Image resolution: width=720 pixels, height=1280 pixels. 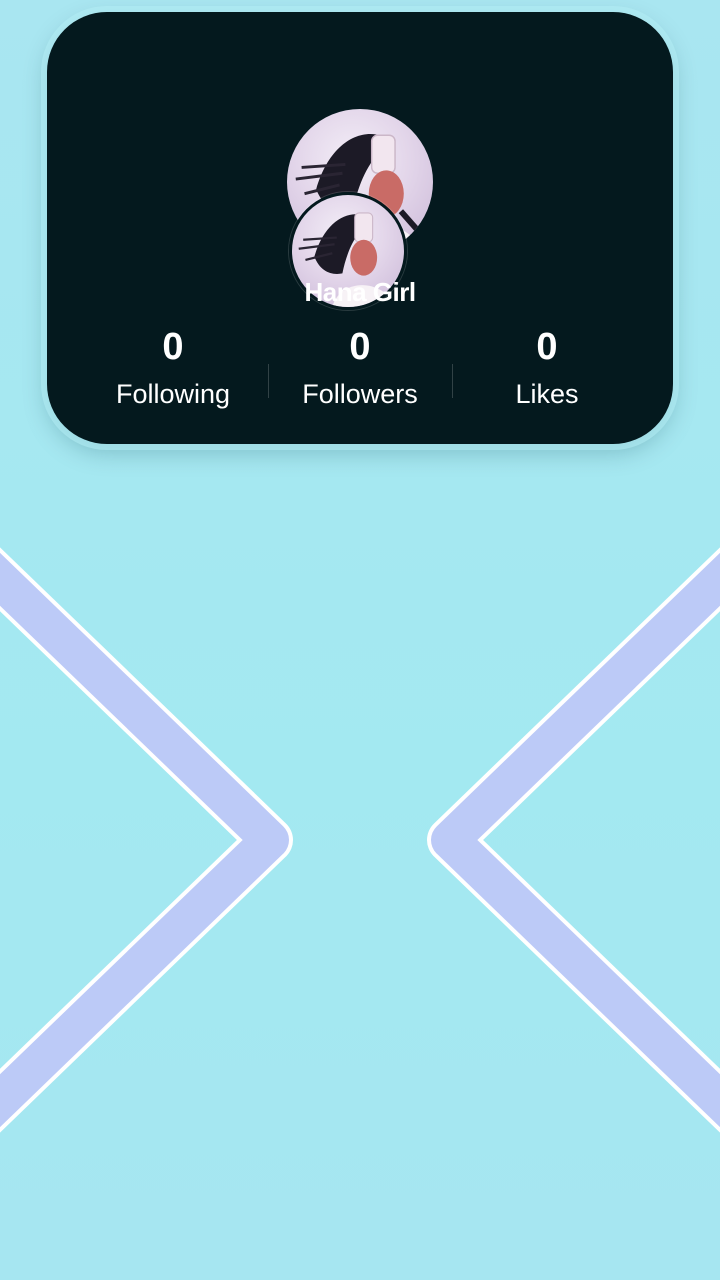 What do you see at coordinates (360, 292) in the screenshot?
I see `profile-username: Hana Girl` at bounding box center [360, 292].